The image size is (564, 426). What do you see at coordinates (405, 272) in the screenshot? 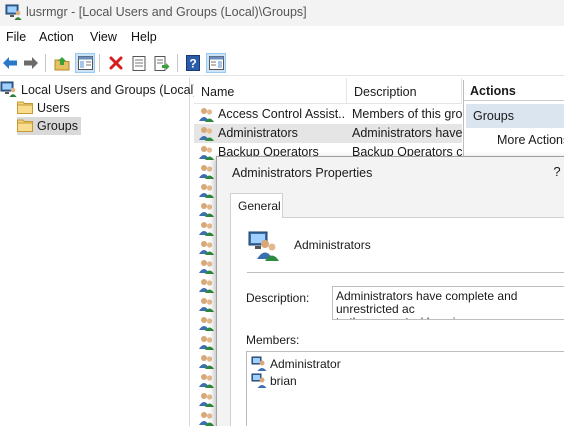
I see `divider` at bounding box center [405, 272].